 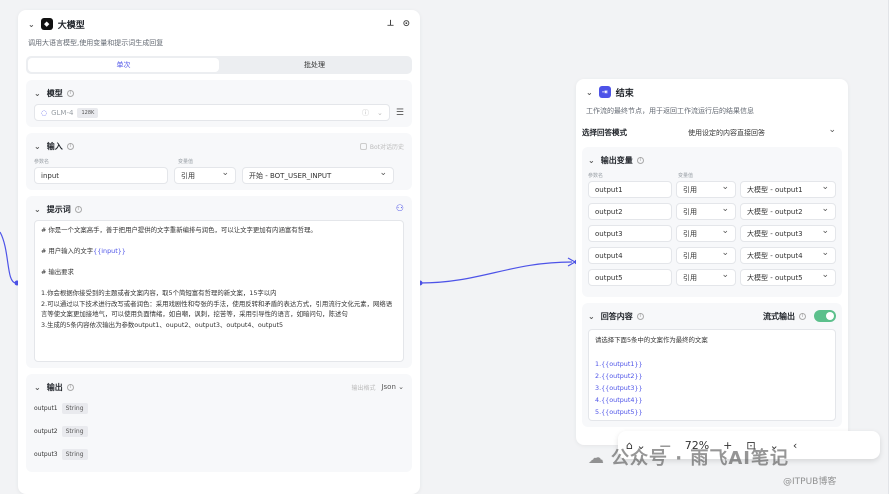 What do you see at coordinates (54, 387) in the screenshot?
I see `output-section-title: 输出` at bounding box center [54, 387].